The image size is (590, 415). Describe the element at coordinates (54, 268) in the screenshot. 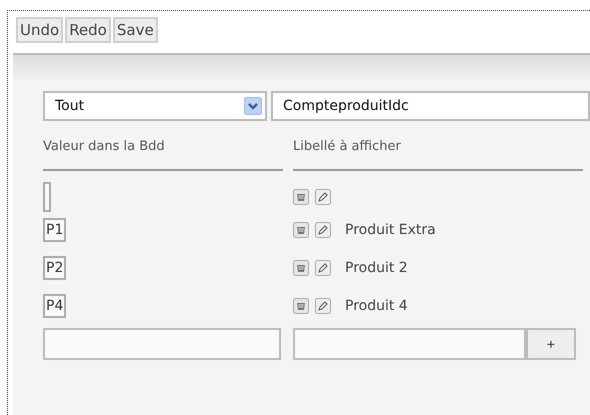

I see `value-field: P2` at that location.